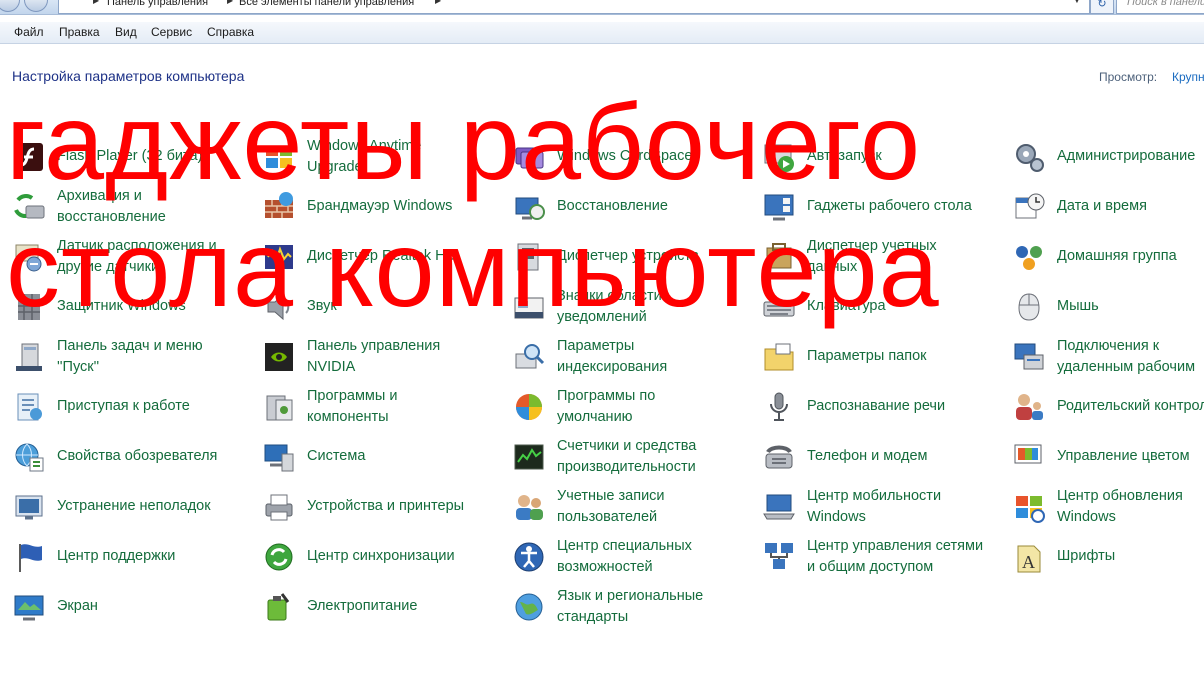  Describe the element at coordinates (1077, 2) in the screenshot. I see `dropdown-arrow-icon: ▼` at that location.